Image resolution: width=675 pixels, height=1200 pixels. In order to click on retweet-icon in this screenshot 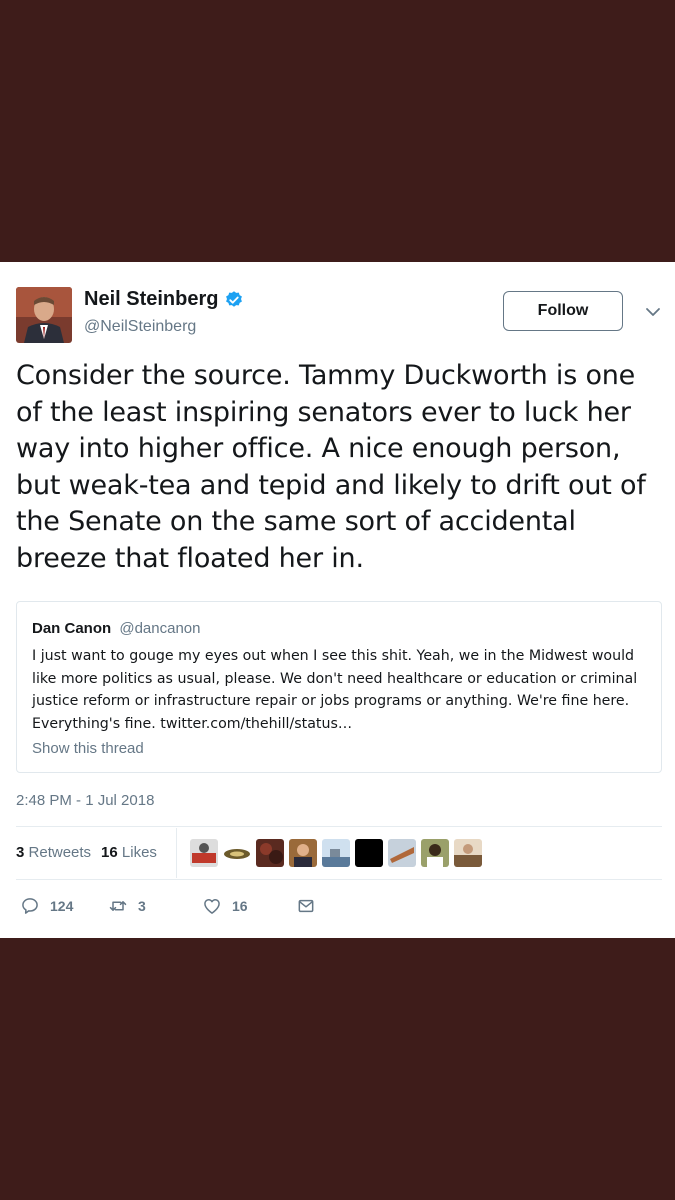, I will do `click(118, 906)`.